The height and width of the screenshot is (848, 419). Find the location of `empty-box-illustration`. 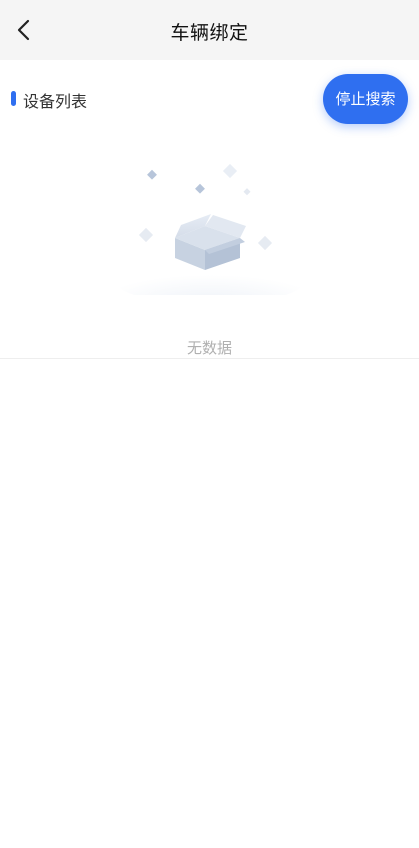

empty-box-illustration is located at coordinates (210, 229).